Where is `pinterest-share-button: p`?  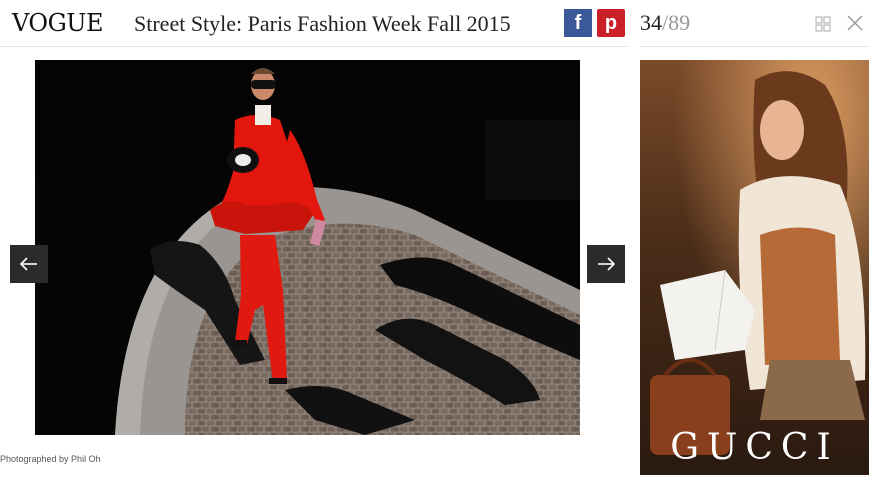 pinterest-share-button: p is located at coordinates (611, 23).